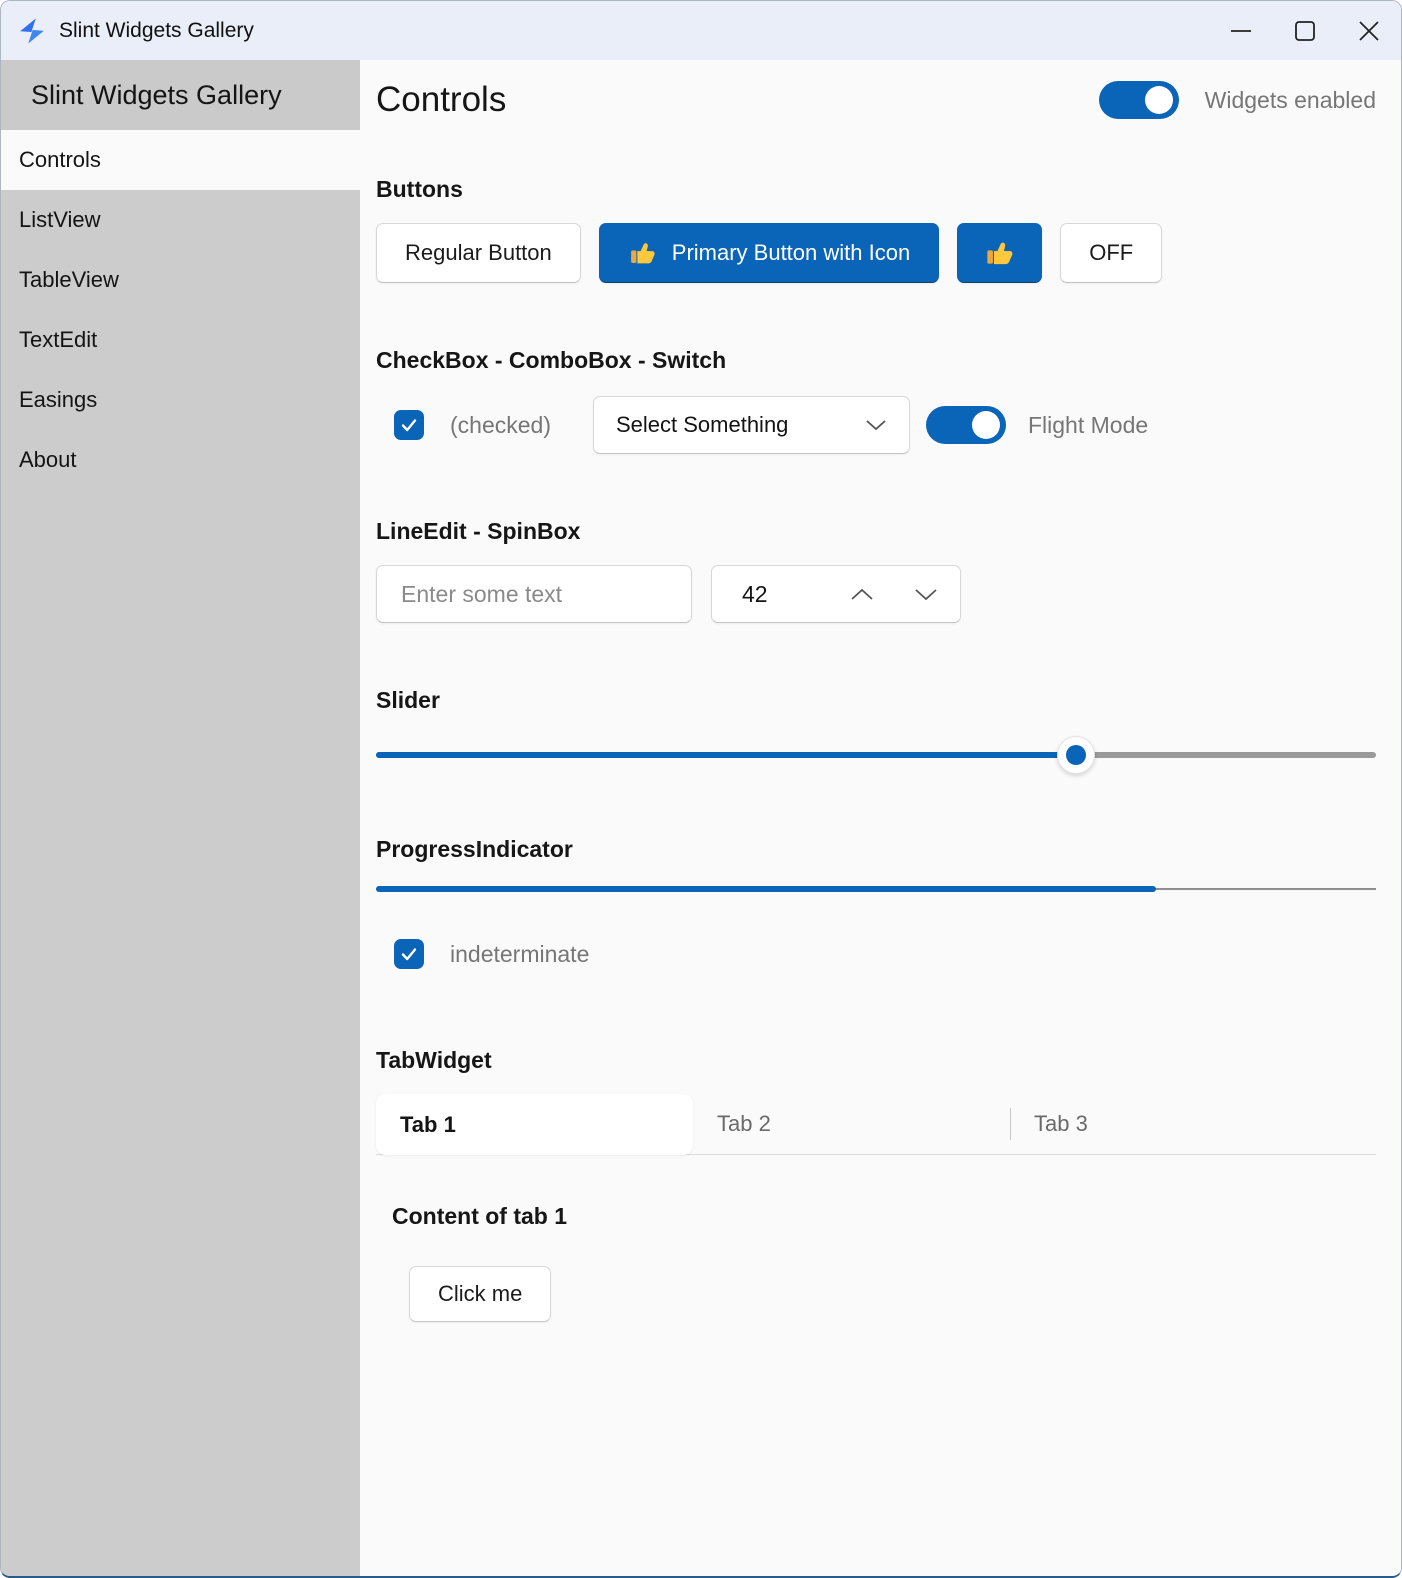  What do you see at coordinates (791, 252) in the screenshot?
I see `primary-button-label: Primary Button with Icon` at bounding box center [791, 252].